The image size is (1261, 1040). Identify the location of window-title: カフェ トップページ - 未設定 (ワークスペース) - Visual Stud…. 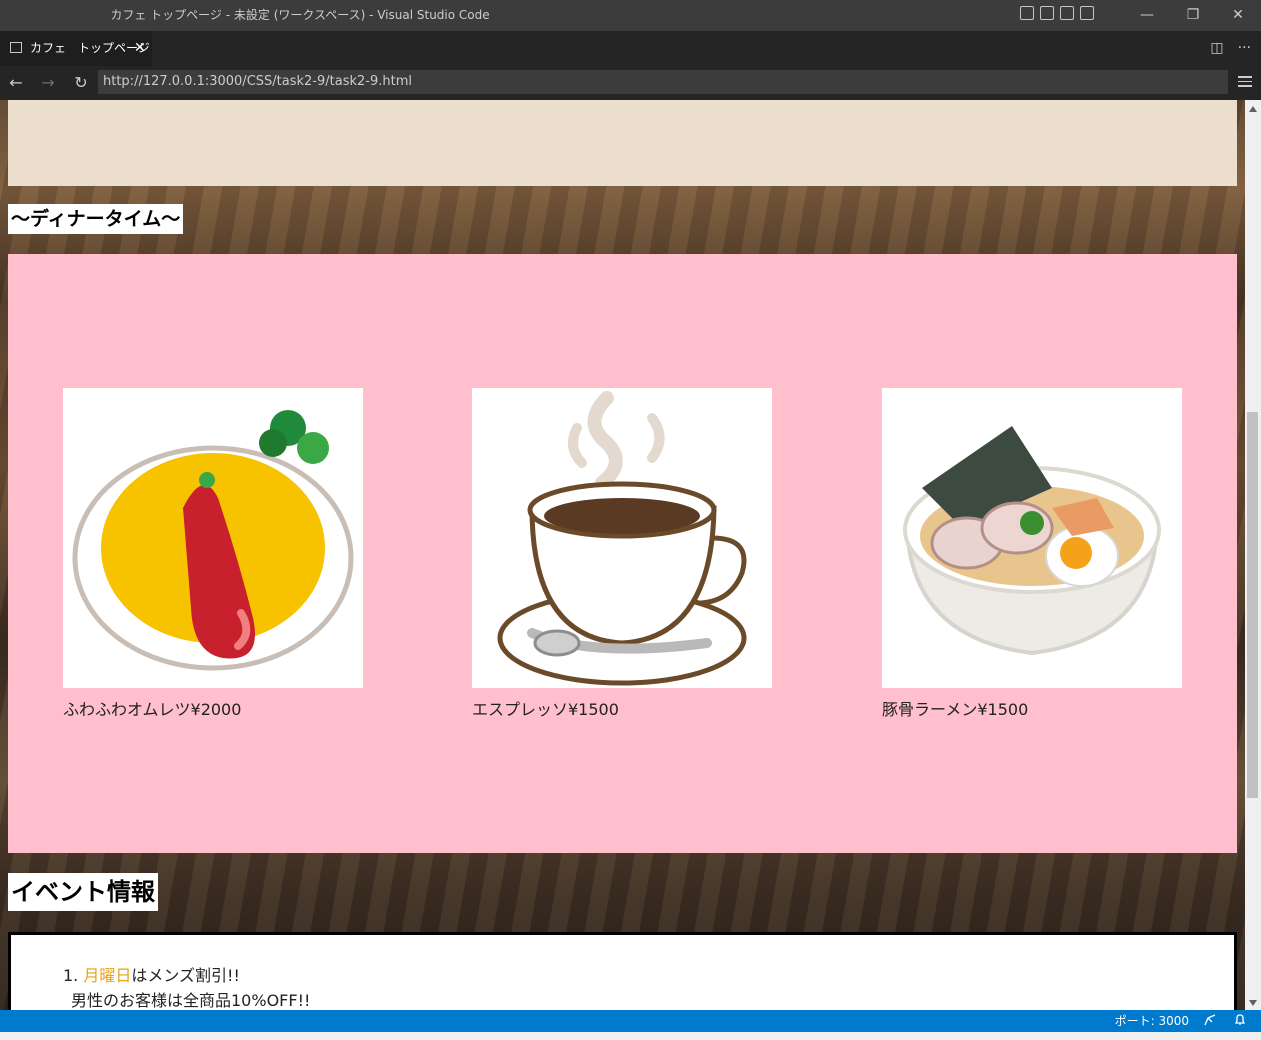
(300, 15).